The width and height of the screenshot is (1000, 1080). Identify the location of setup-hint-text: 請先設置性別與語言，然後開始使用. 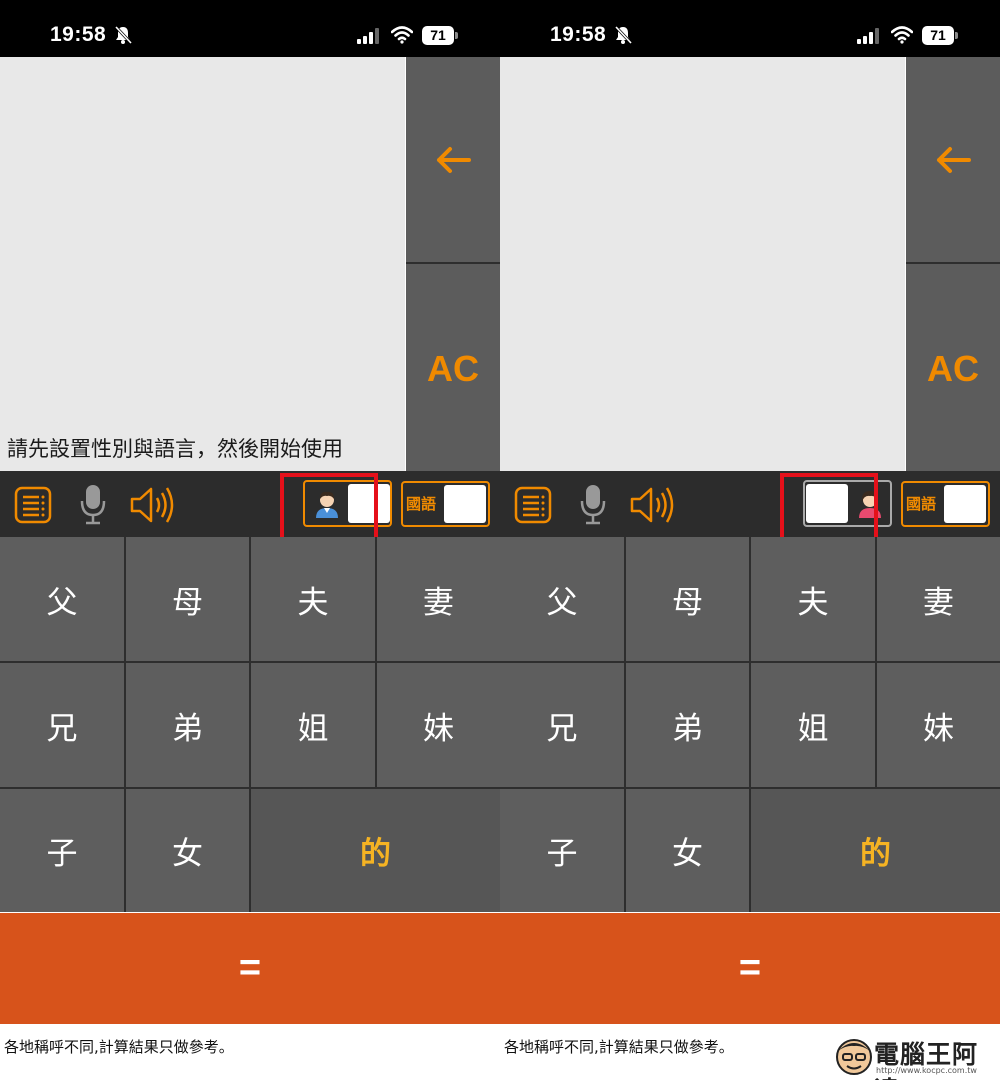
(175, 449).